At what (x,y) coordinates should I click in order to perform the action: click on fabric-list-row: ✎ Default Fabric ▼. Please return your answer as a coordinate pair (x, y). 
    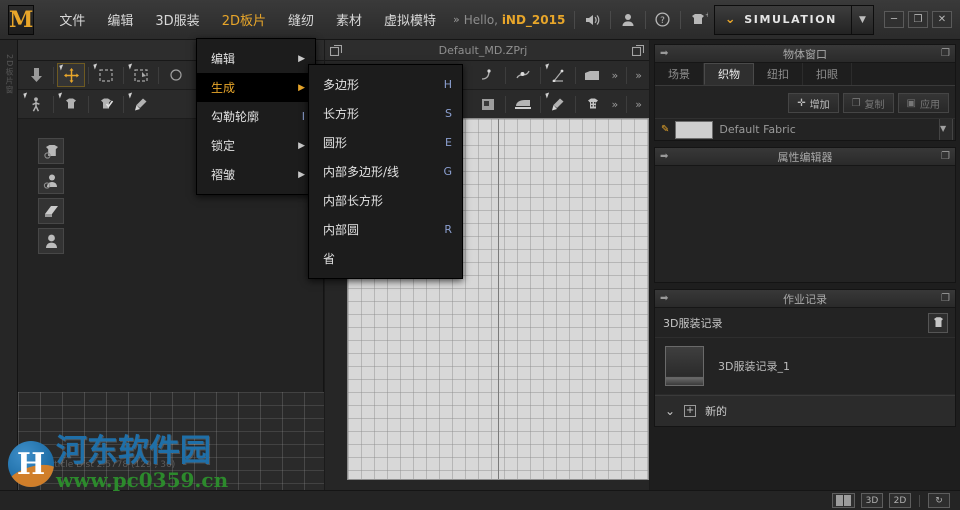
    Looking at the image, I should click on (805, 129).